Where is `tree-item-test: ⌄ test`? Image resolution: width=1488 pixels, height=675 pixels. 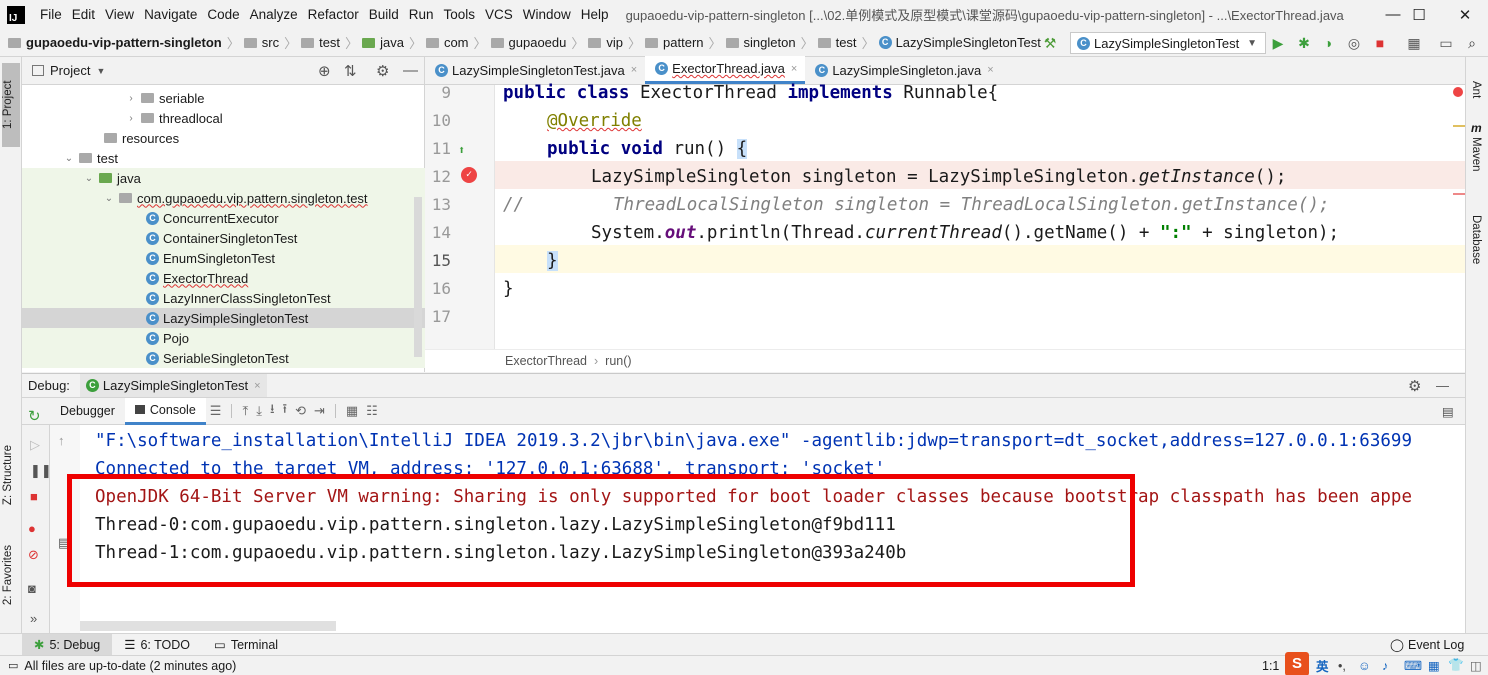 tree-item-test: ⌄ test is located at coordinates (223, 158).